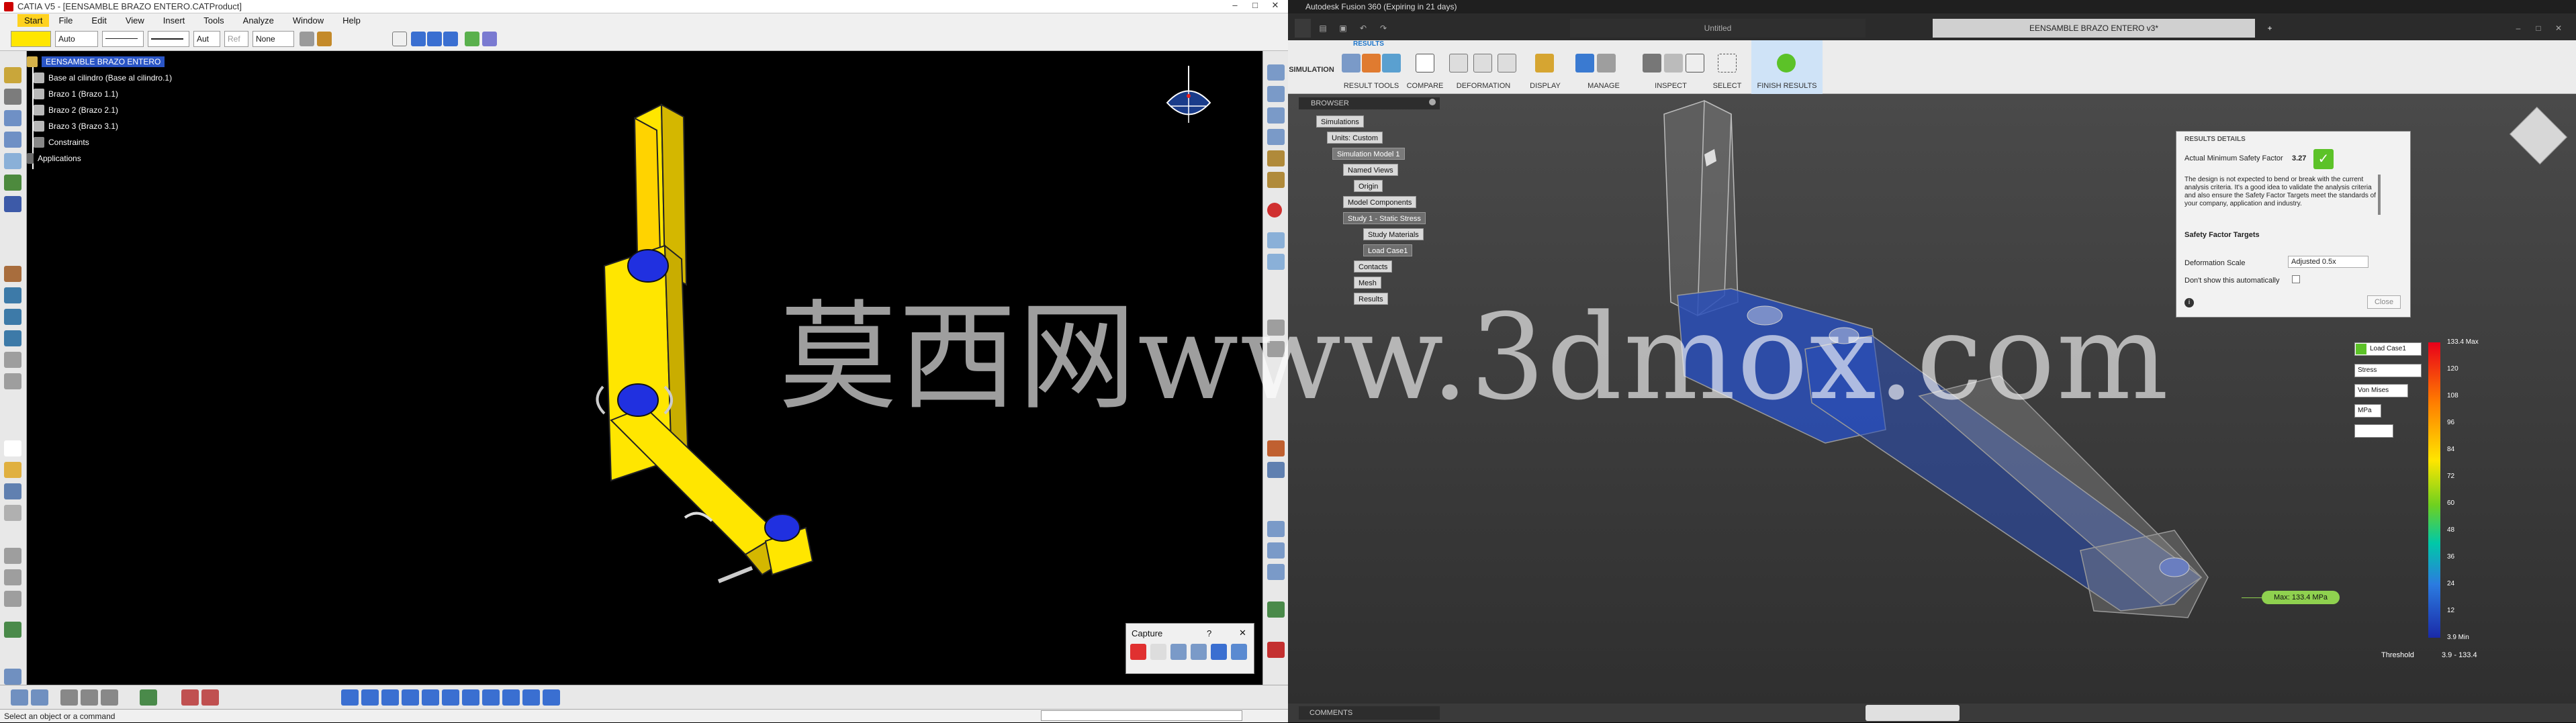  Describe the element at coordinates (174, 20) in the screenshot. I see `menu-insert: Insert` at that location.